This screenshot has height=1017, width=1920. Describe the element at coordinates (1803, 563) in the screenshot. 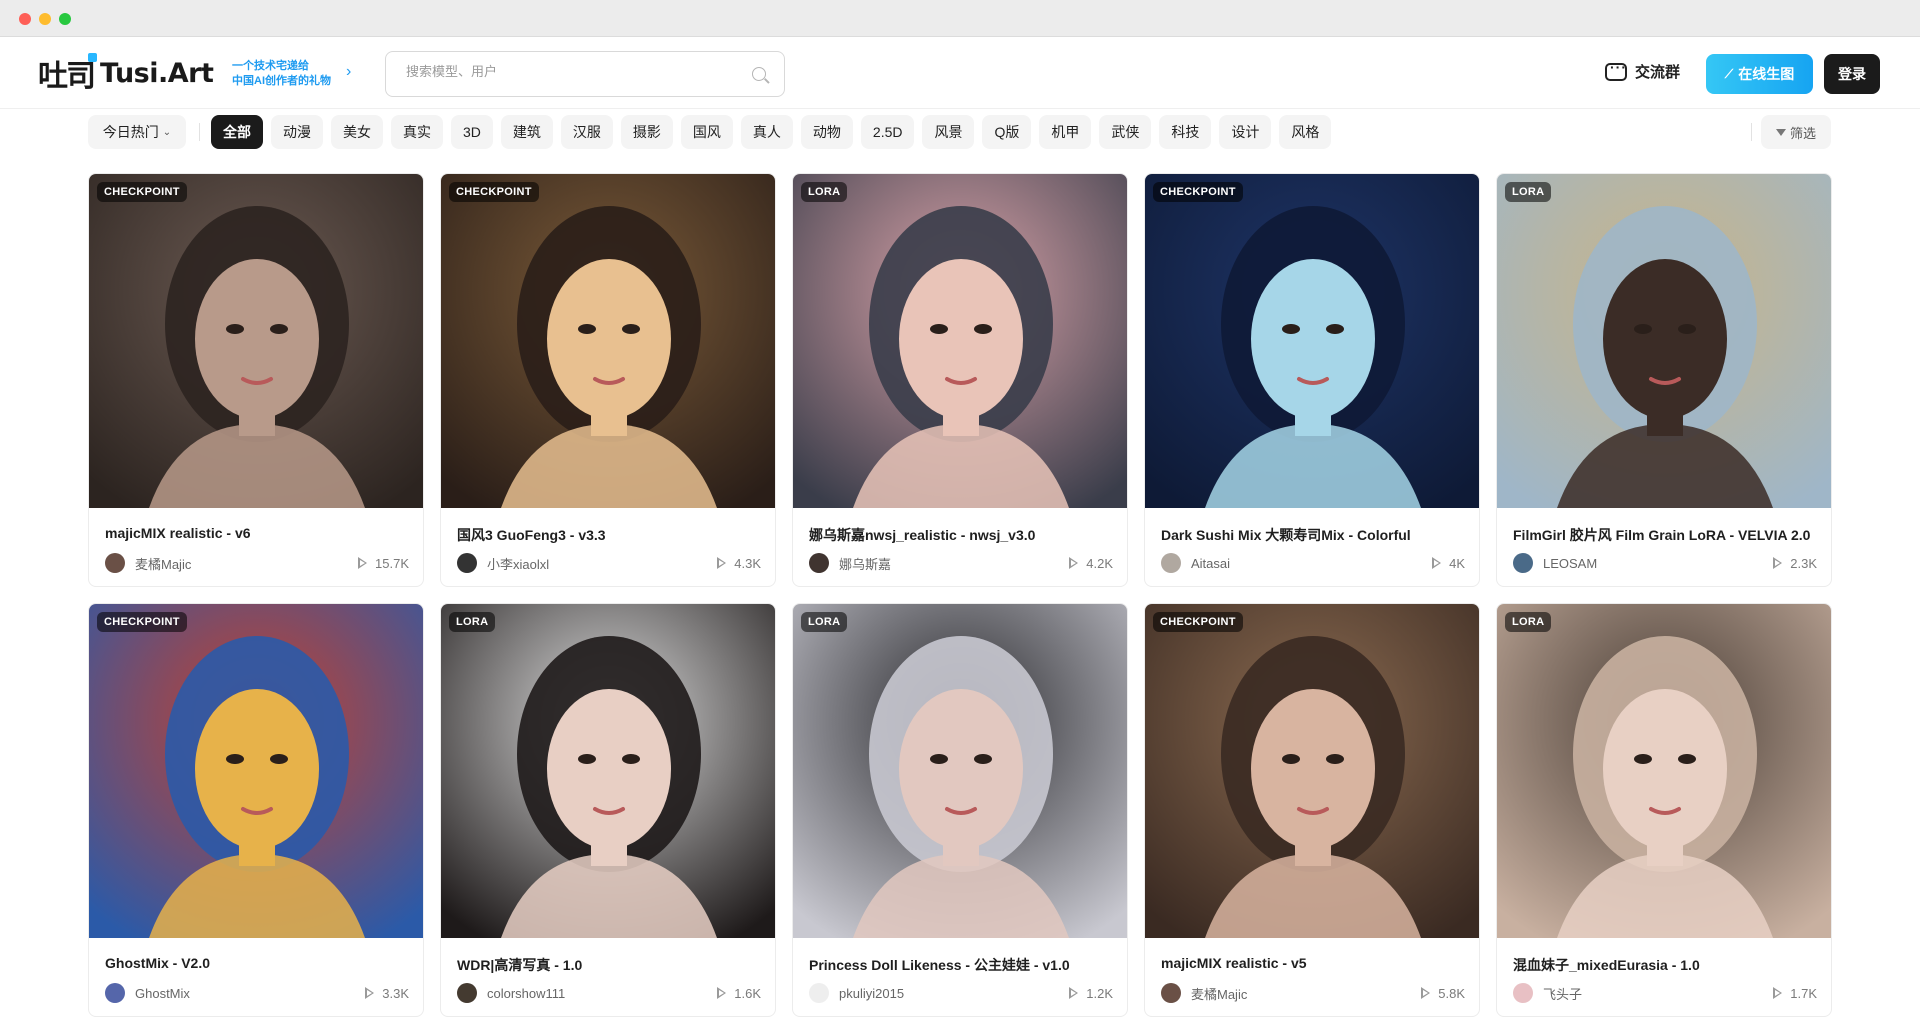

I see `run-count: 2.3K` at that location.